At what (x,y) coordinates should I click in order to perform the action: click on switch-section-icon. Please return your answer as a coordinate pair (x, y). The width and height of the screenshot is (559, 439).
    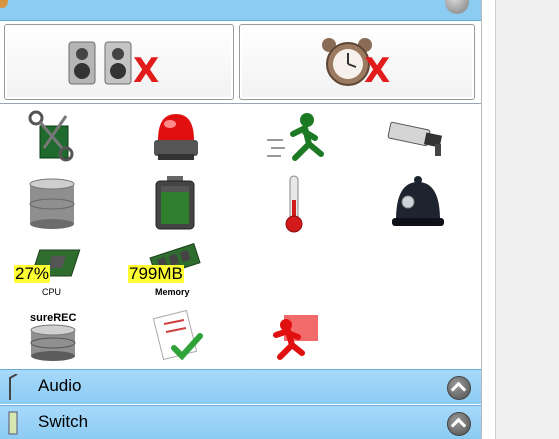
    Looking at the image, I should click on (13, 423).